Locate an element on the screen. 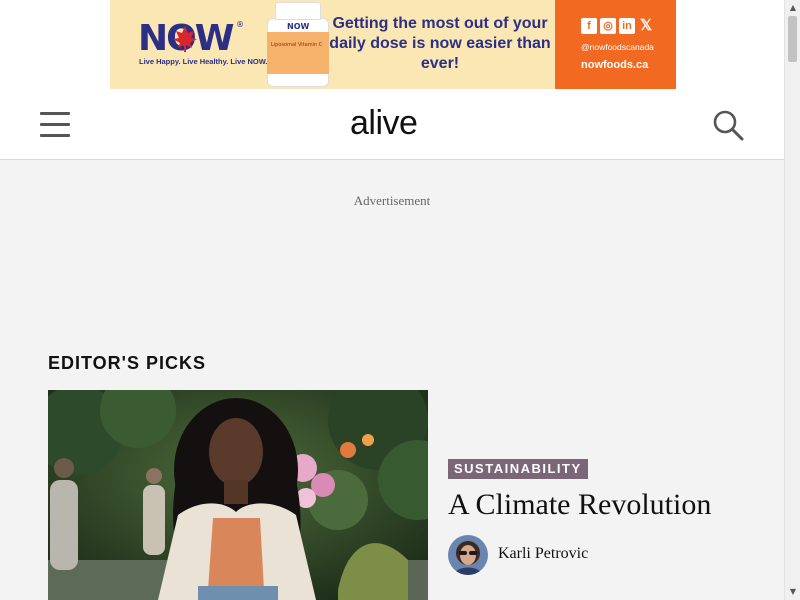 The height and width of the screenshot is (600, 800). brand-tagline: Live Happy. Live Healthy. Live NOW. is located at coordinates (203, 61).